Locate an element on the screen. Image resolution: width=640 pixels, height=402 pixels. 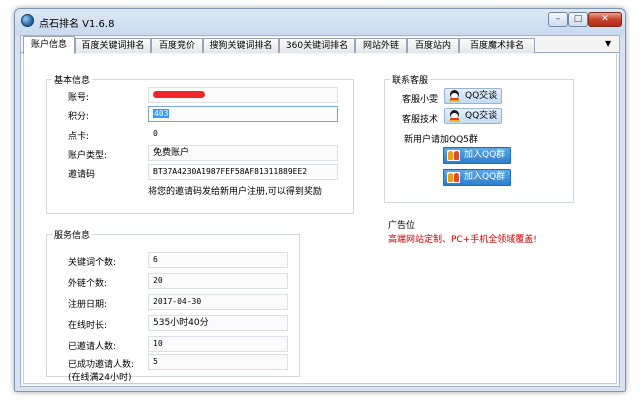
close-button: ✕ is located at coordinates (605, 19).